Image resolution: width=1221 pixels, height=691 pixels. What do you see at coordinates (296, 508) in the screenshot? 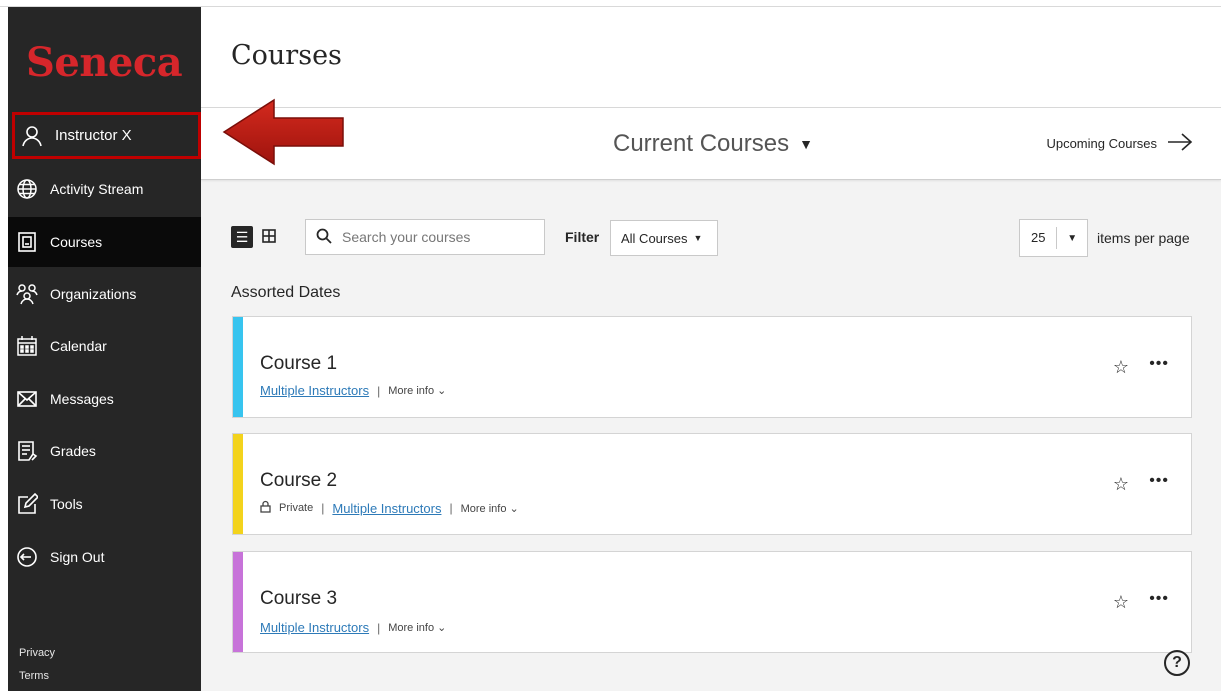
I see `private-label: Private` at bounding box center [296, 508].